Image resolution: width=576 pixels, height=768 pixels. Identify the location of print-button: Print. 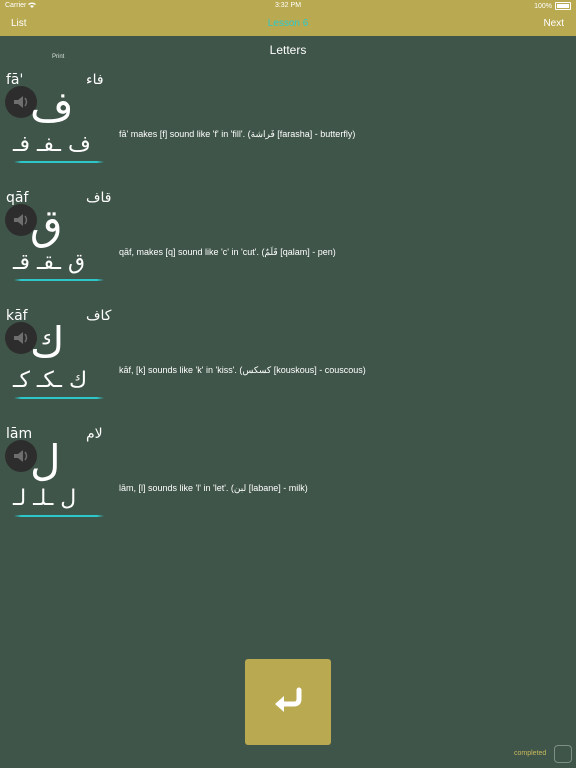
(58, 57).